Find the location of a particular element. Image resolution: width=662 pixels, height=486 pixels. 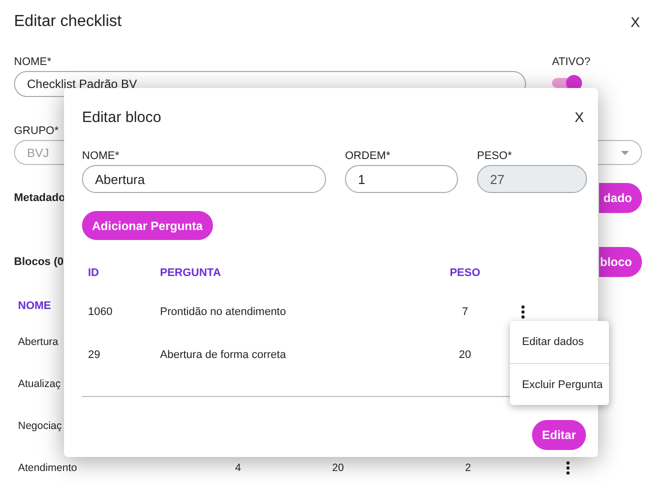

table-cell-text: Negociaç is located at coordinates (40, 426).